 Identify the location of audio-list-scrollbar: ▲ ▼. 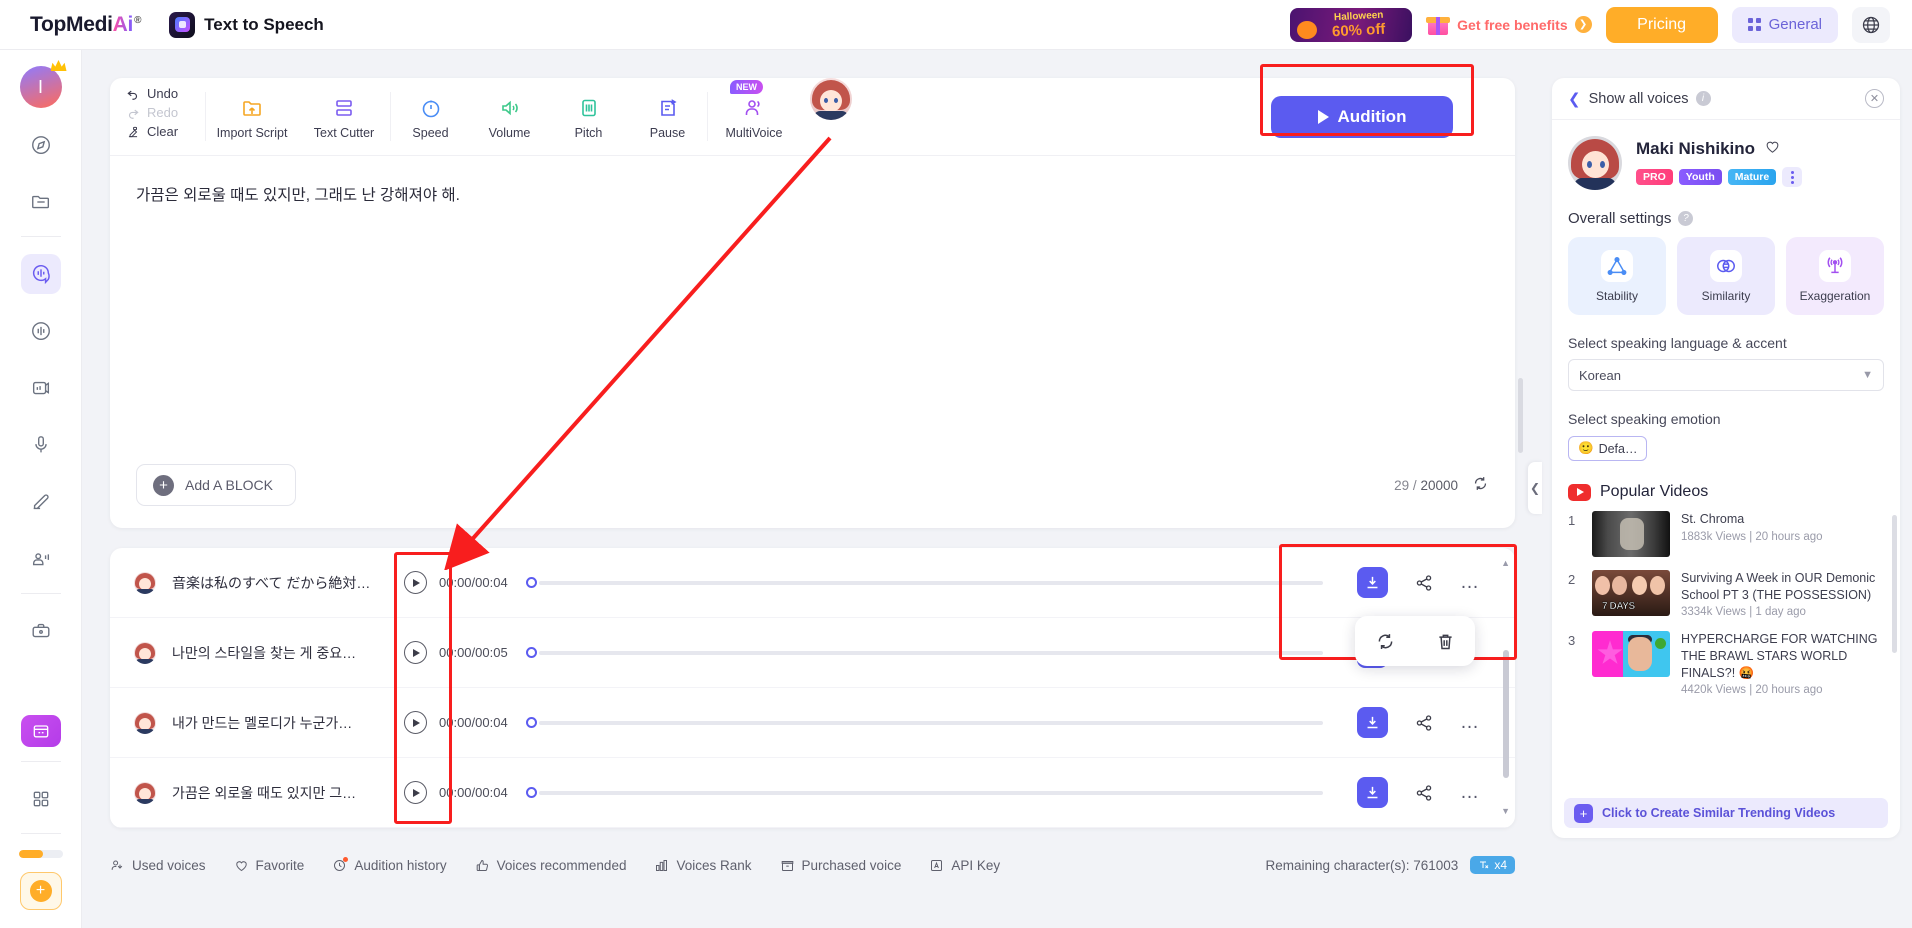
(1505, 687).